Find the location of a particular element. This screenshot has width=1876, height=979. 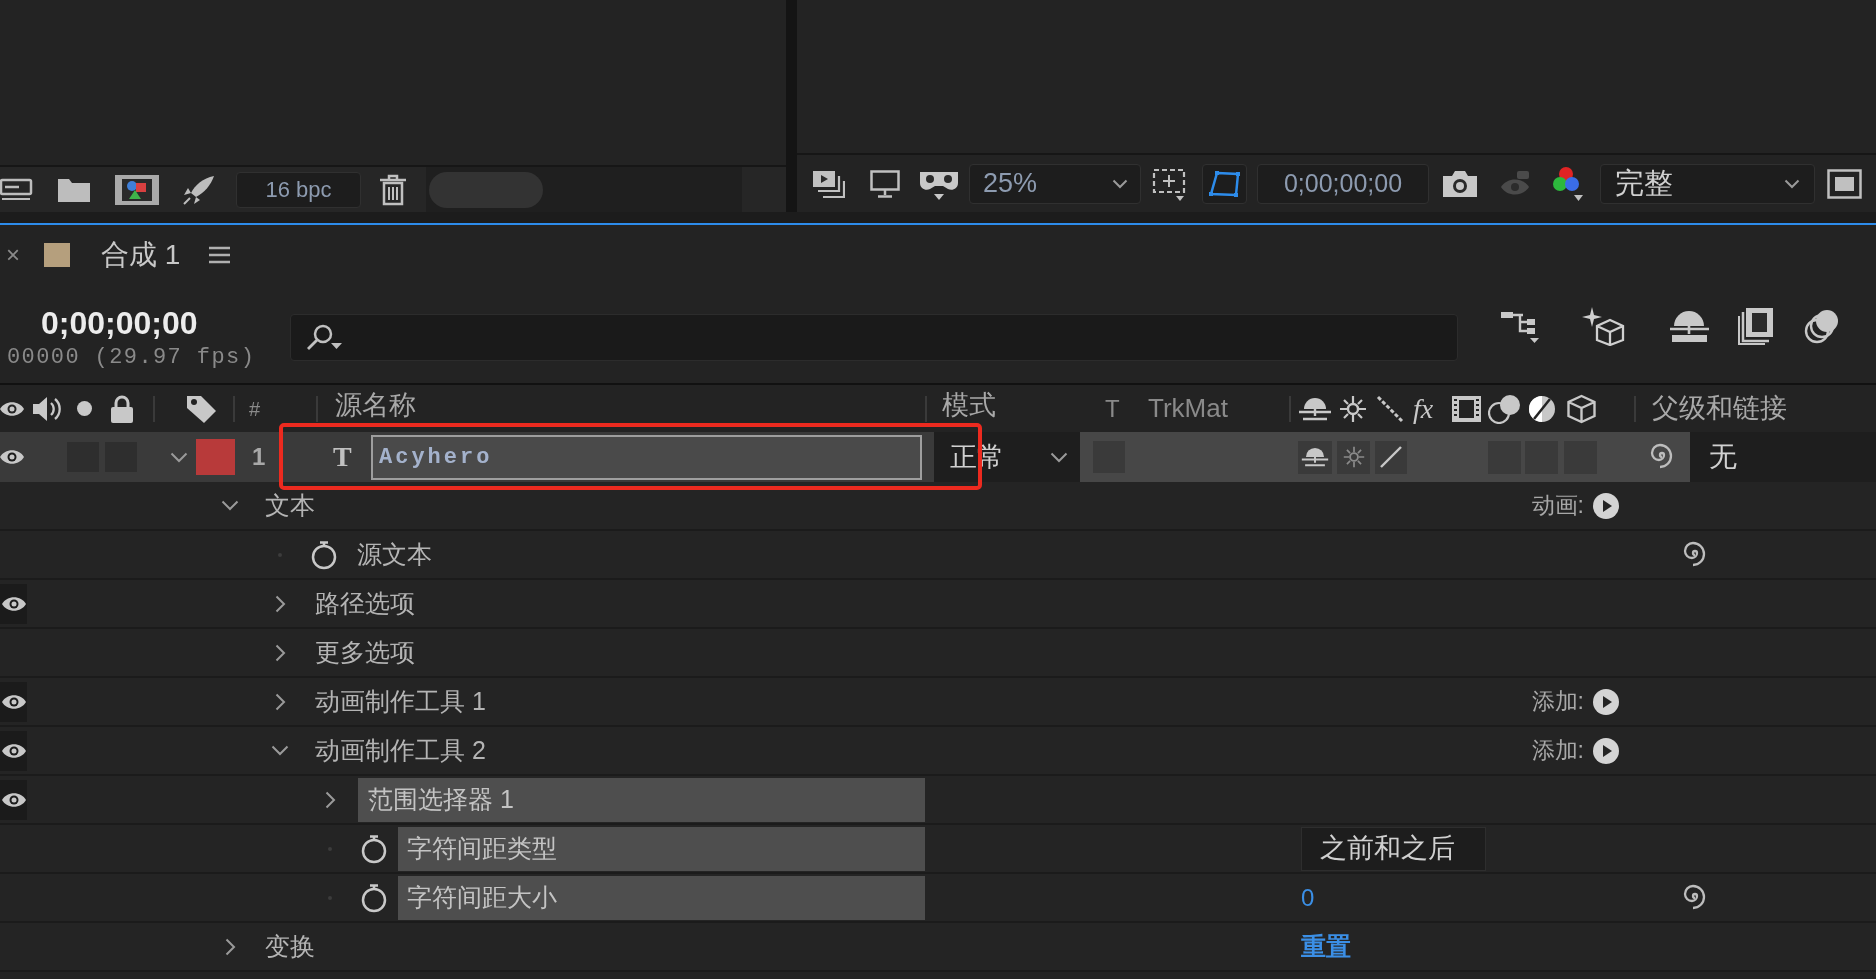

slash-icon is located at coordinates (1391, 457).